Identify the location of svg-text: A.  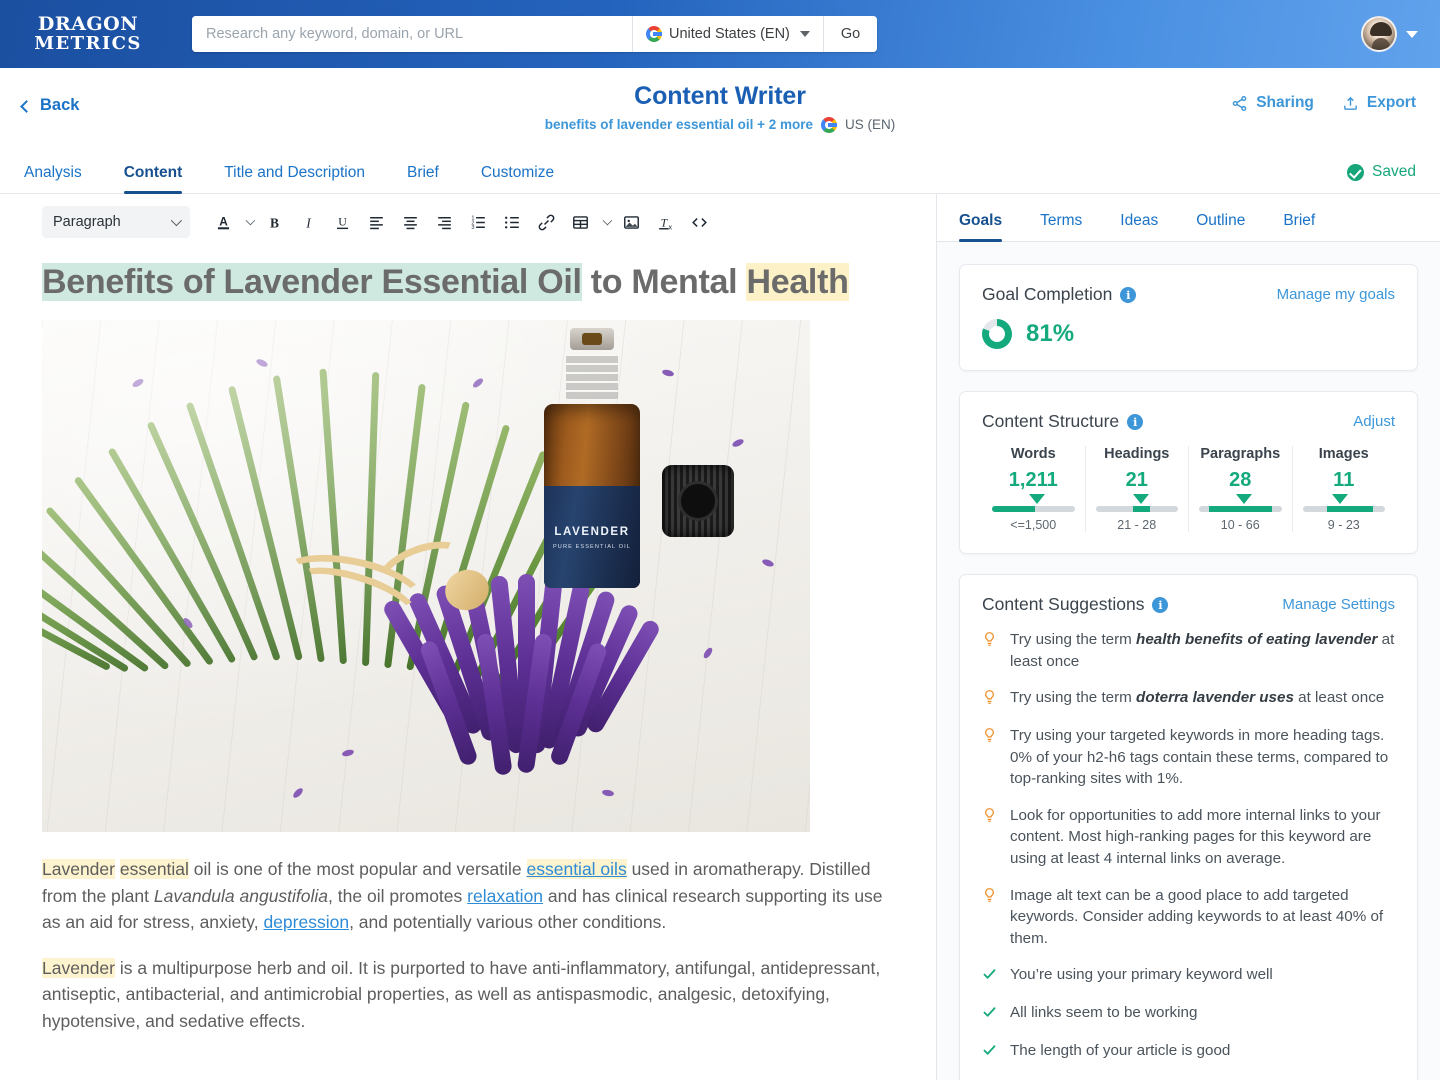
(223, 221).